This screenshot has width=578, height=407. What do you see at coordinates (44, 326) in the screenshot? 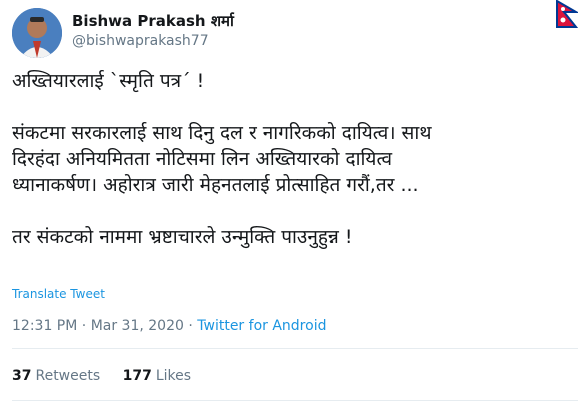
I see `tweet-time: 12:31 PM` at bounding box center [44, 326].